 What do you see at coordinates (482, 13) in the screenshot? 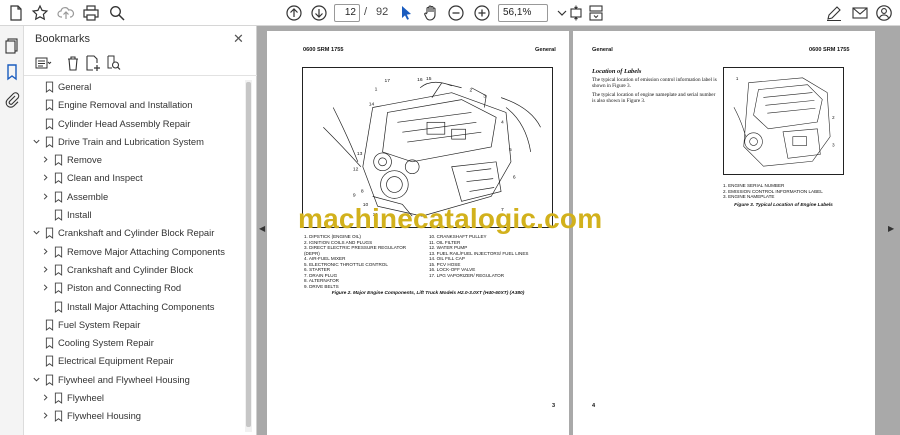
I see `zoom-in-icon` at bounding box center [482, 13].